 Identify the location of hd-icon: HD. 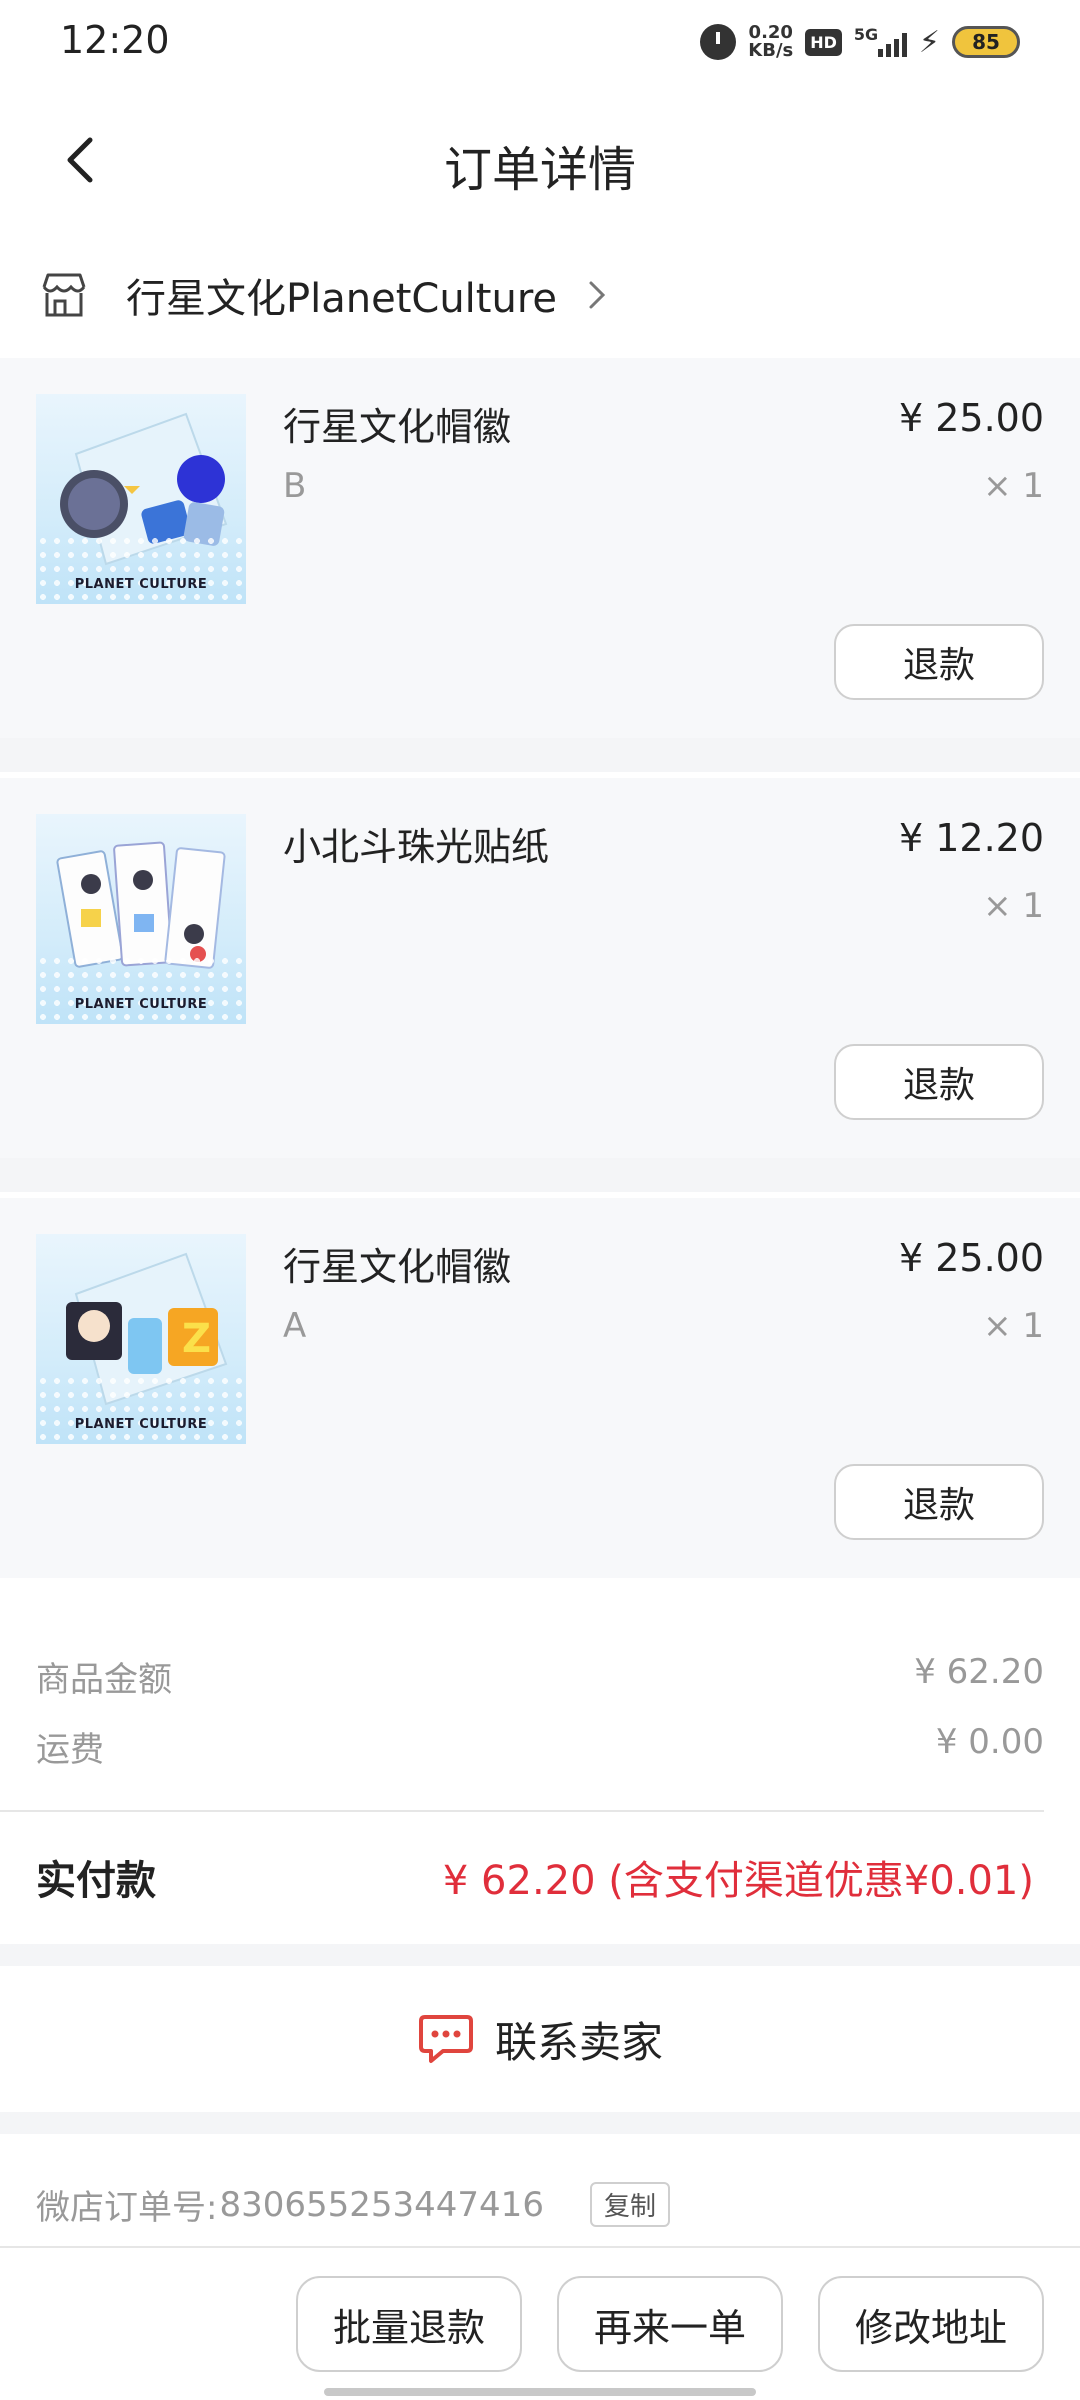
(823, 42).